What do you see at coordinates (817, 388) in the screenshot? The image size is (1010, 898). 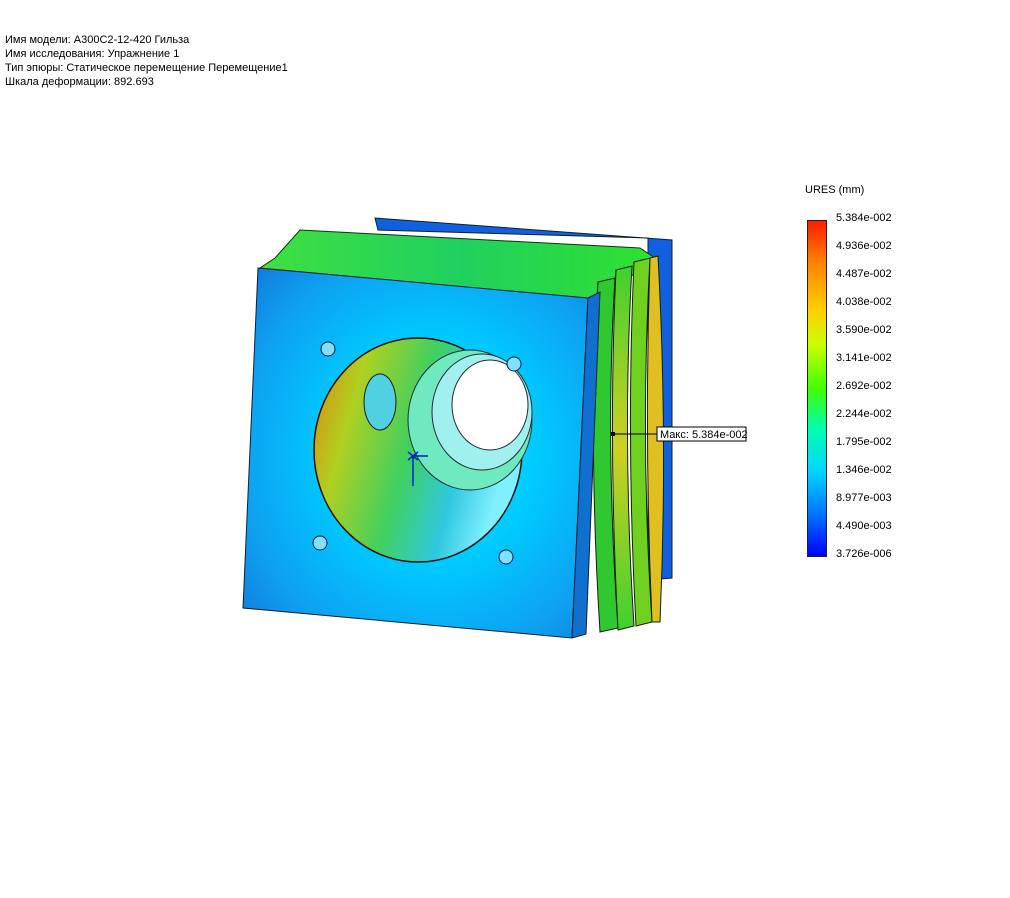 I see `color-scale-bar` at bounding box center [817, 388].